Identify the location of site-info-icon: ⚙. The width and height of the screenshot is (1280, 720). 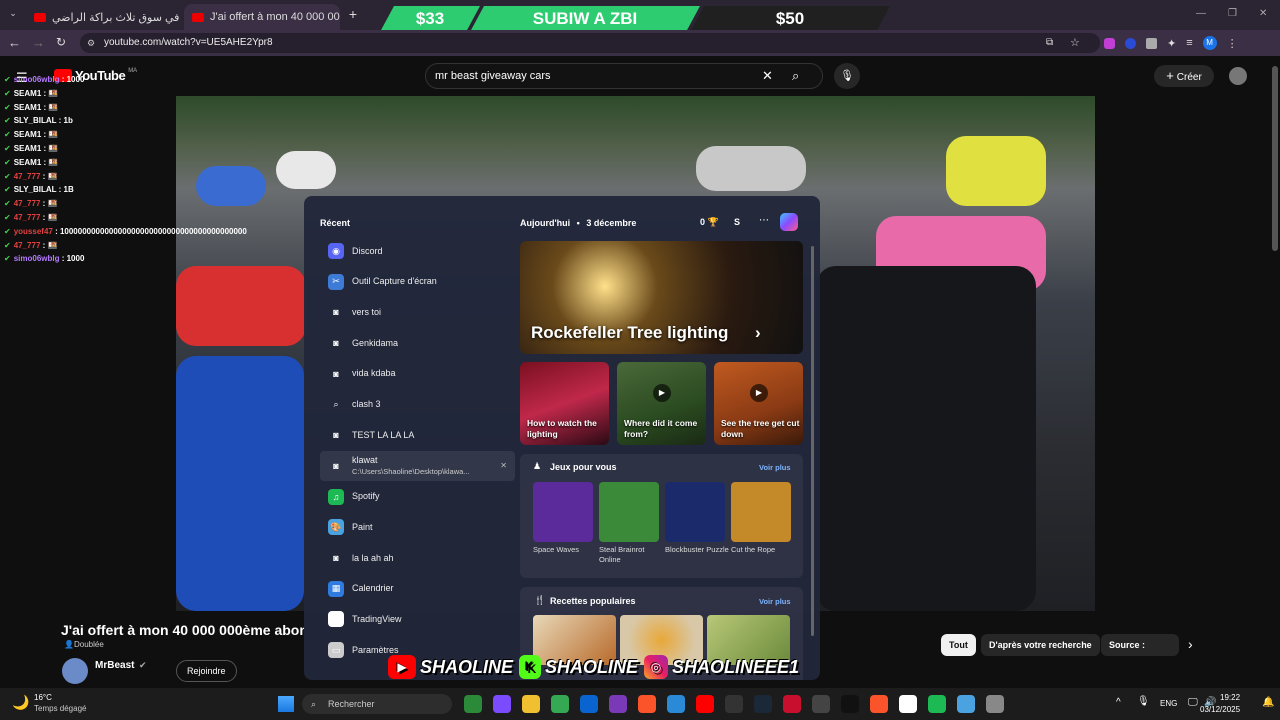
(91, 43).